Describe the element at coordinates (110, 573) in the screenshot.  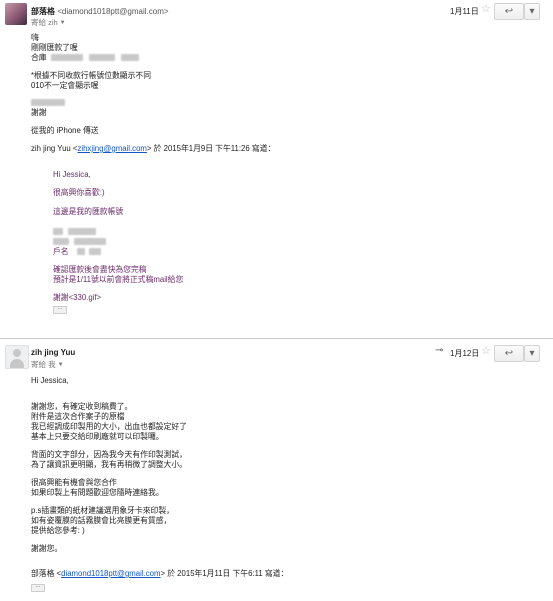
I see `quote-email-link: diamond1018ptt@gmail.com` at that location.